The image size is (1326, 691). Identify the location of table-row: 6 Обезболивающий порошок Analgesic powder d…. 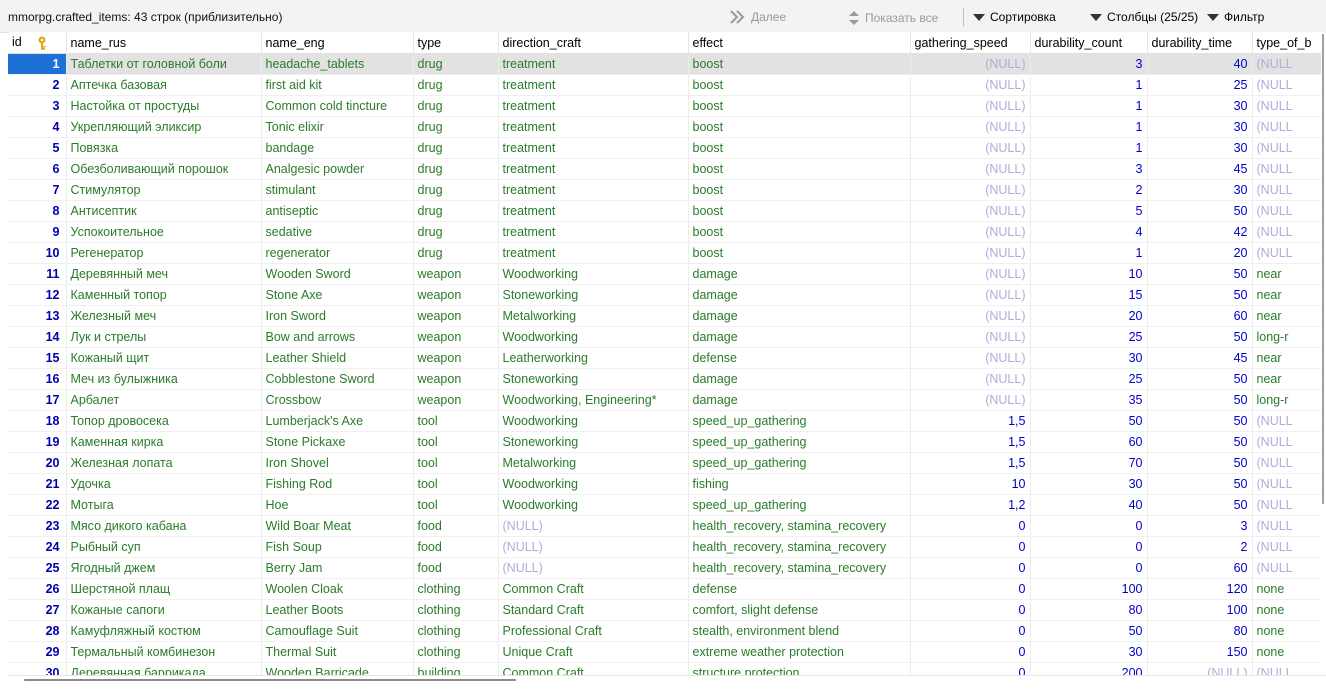
(667, 169).